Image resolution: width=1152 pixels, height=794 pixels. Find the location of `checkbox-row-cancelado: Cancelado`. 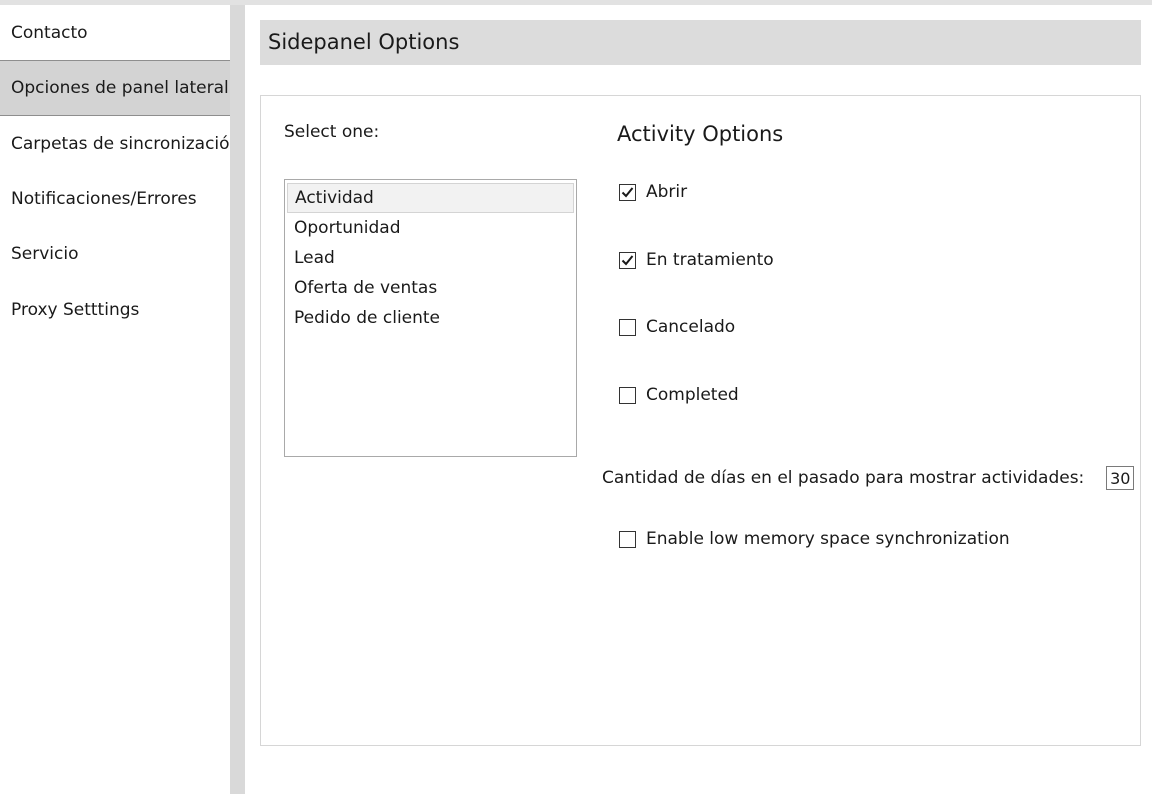

checkbox-row-cancelado: Cancelado is located at coordinates (677, 327).